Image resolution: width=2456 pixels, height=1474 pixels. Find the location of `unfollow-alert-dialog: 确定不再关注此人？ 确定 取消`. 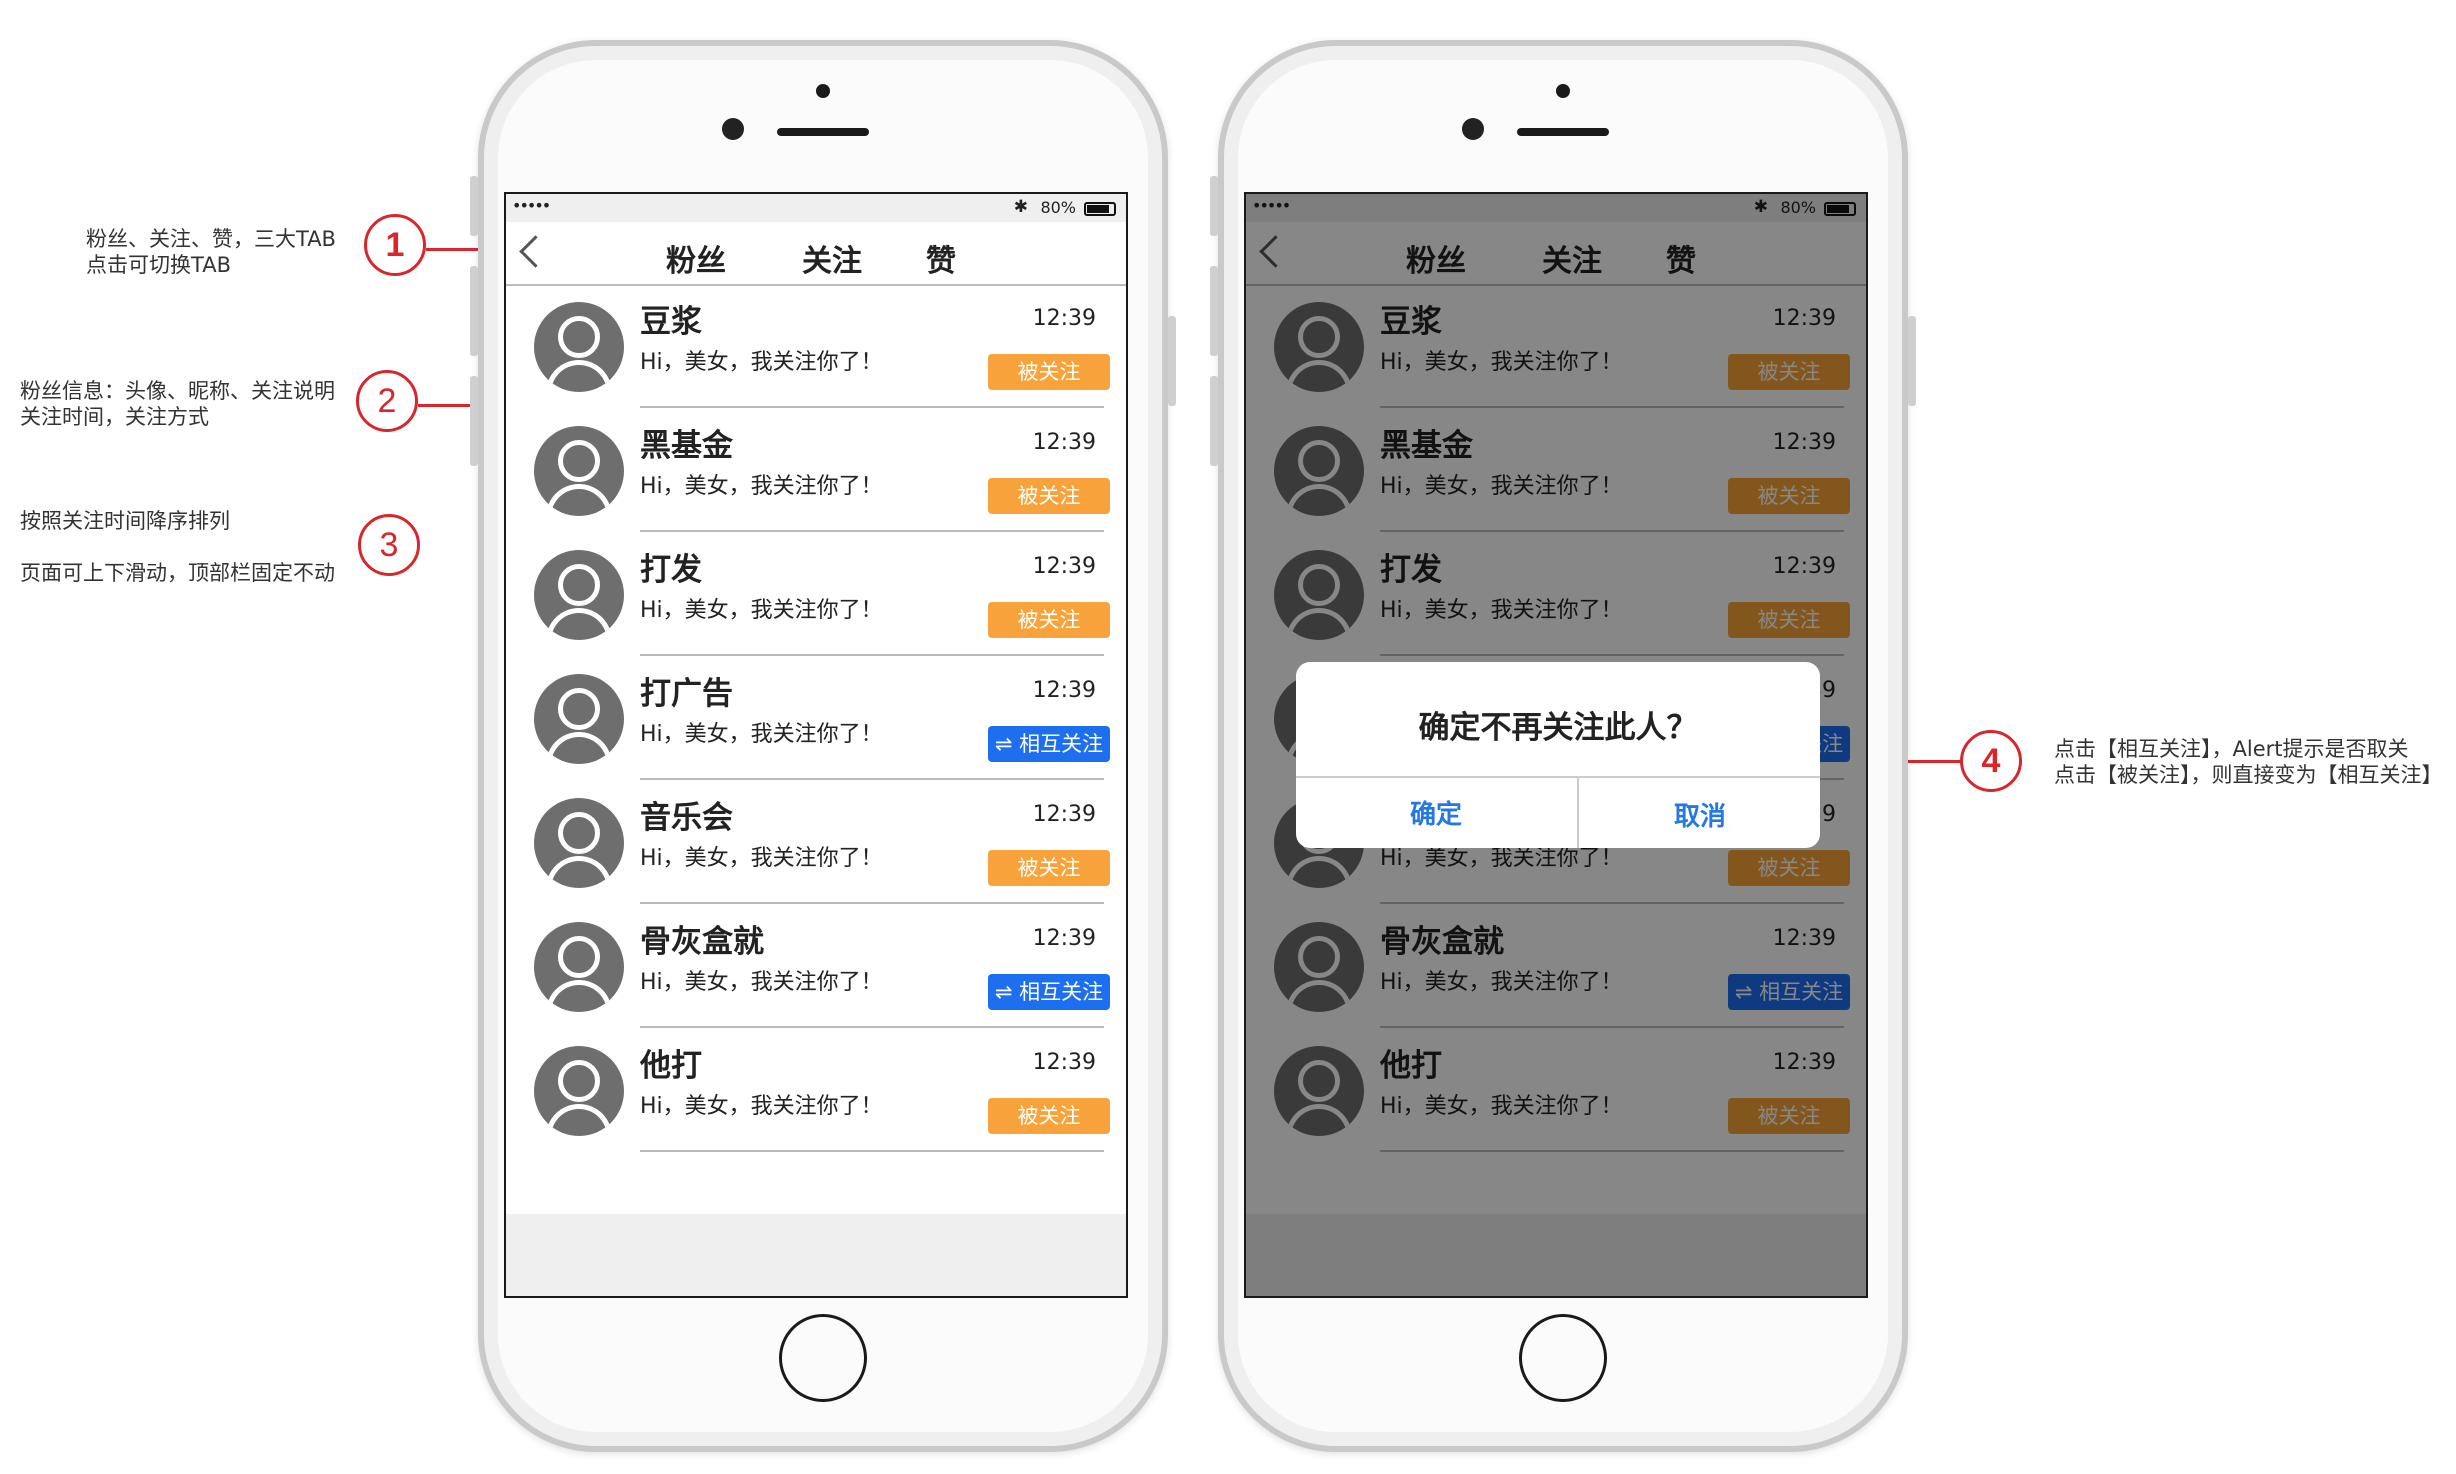

unfollow-alert-dialog: 确定不再关注此人？ 确定 取消 is located at coordinates (1558, 755).